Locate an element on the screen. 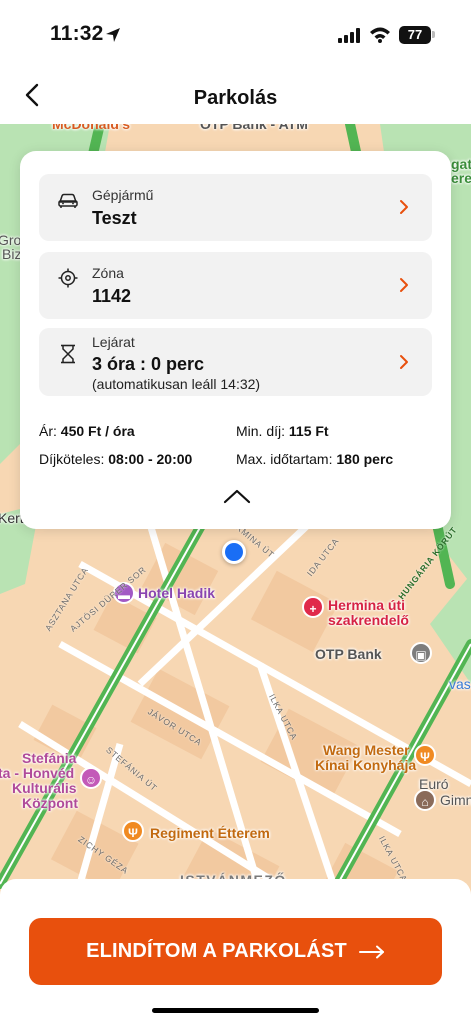 Image resolution: width=471 pixels, height=1024 pixels. poi-stefania-line1: Stefánia is located at coordinates (49, 758).